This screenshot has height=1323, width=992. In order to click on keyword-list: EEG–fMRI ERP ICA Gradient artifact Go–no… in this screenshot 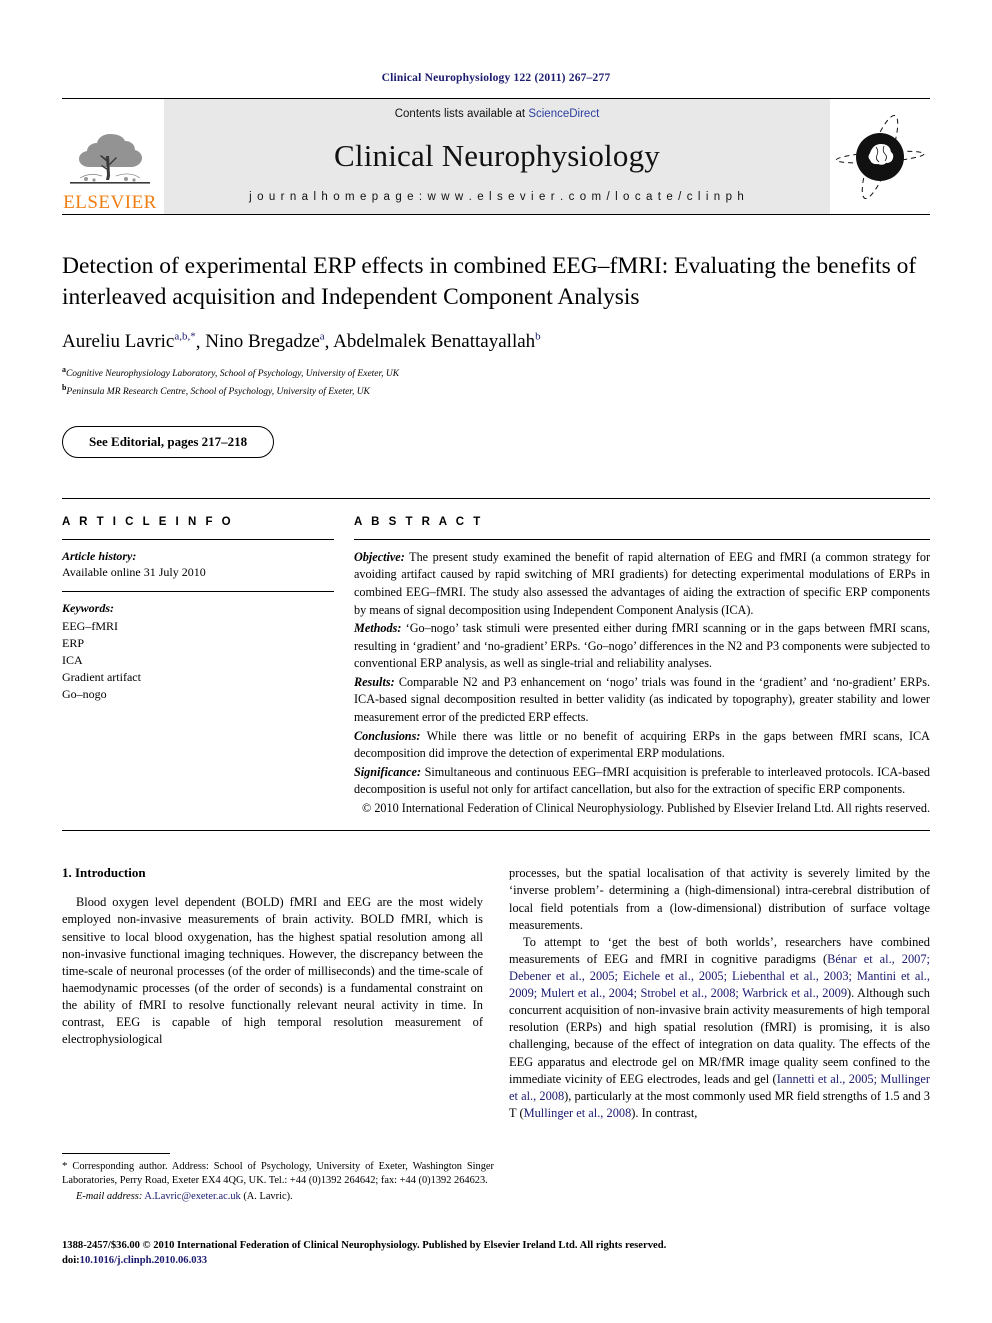, I will do `click(198, 660)`.